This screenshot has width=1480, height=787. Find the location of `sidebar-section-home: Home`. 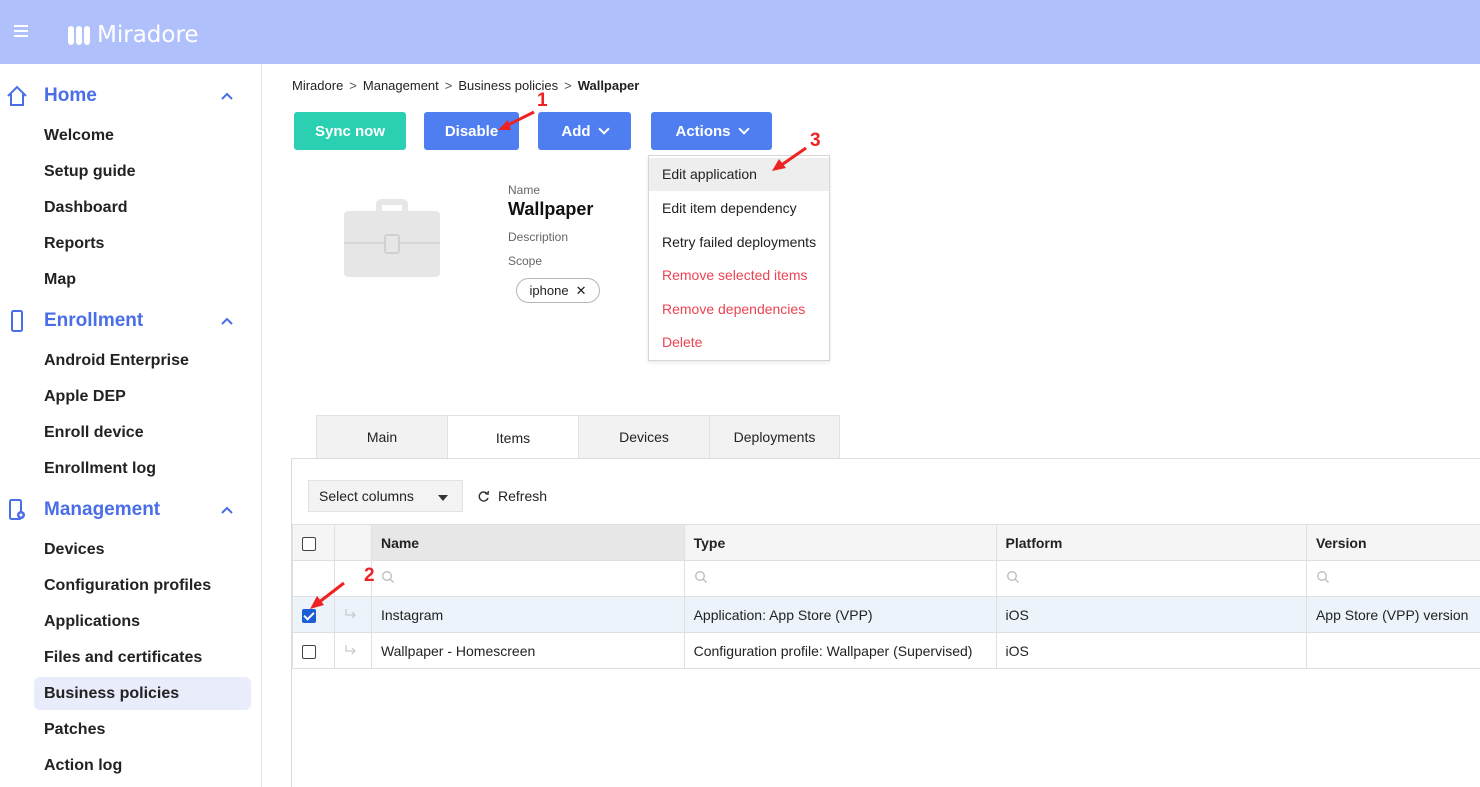

sidebar-section-home: Home is located at coordinates (131, 96).